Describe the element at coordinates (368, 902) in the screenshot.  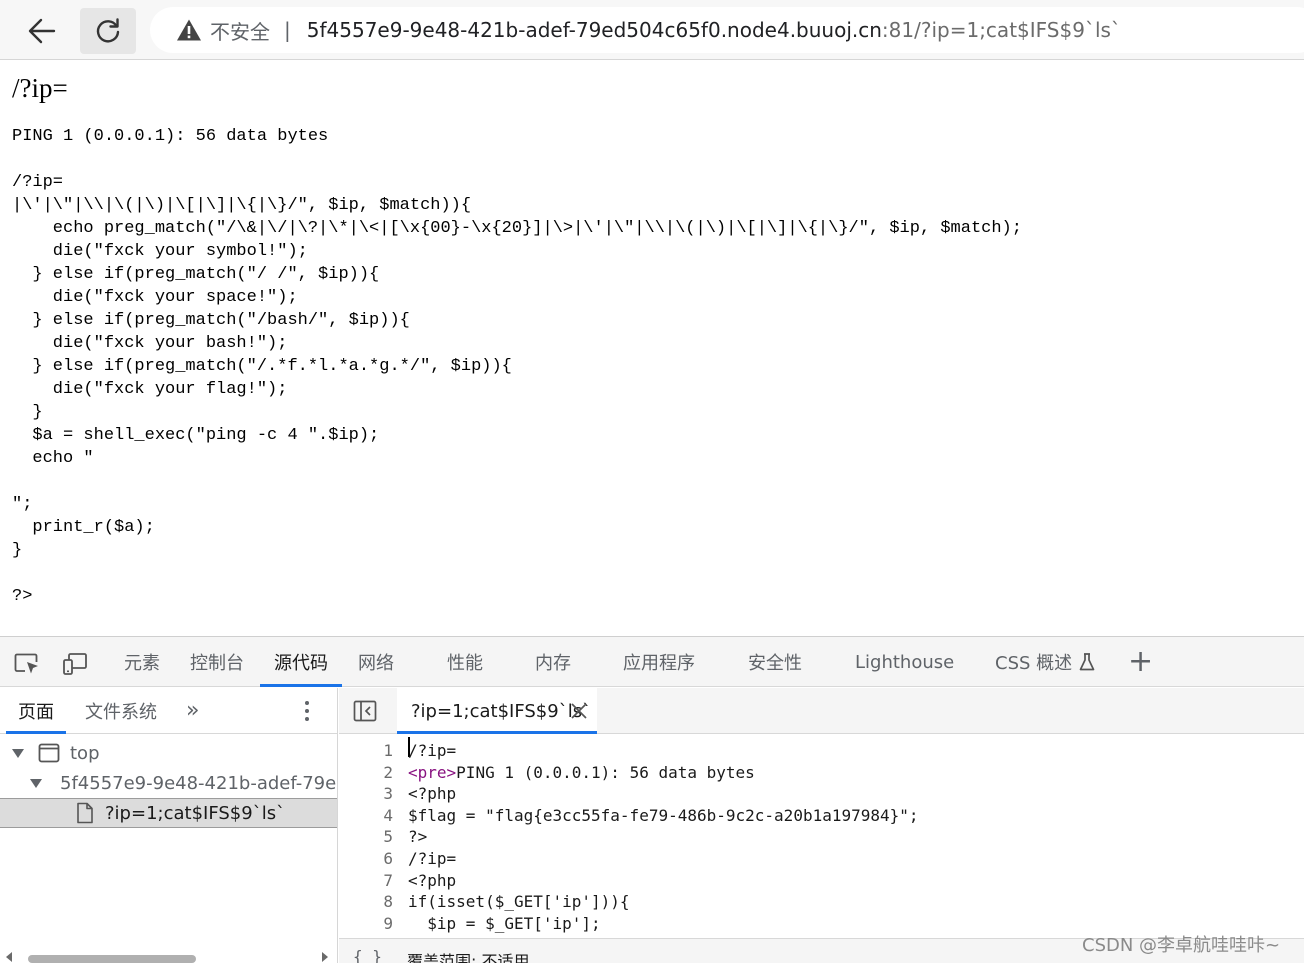
I see `line-number: 8` at that location.